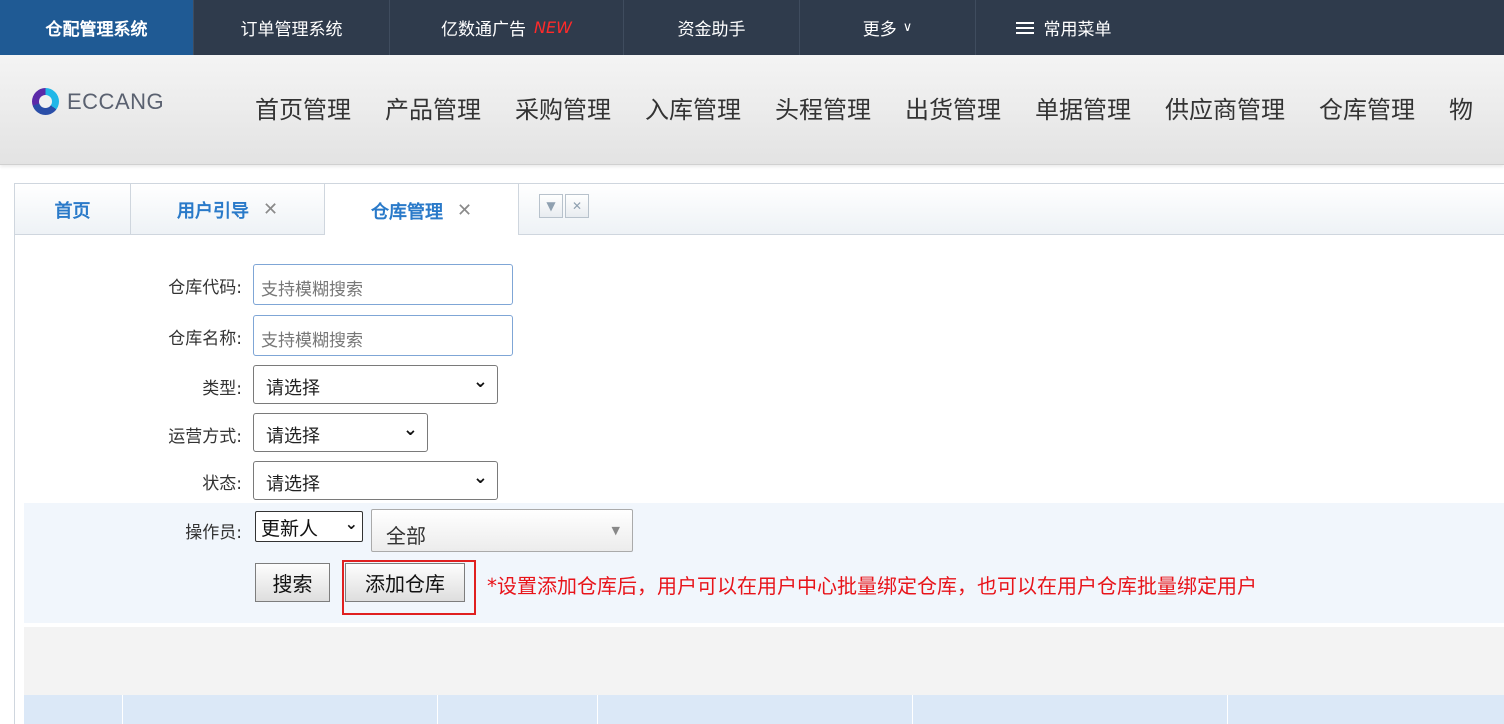  Describe the element at coordinates (502, 530) in the screenshot. I see `operator-combobox: 全部 ▼` at that location.